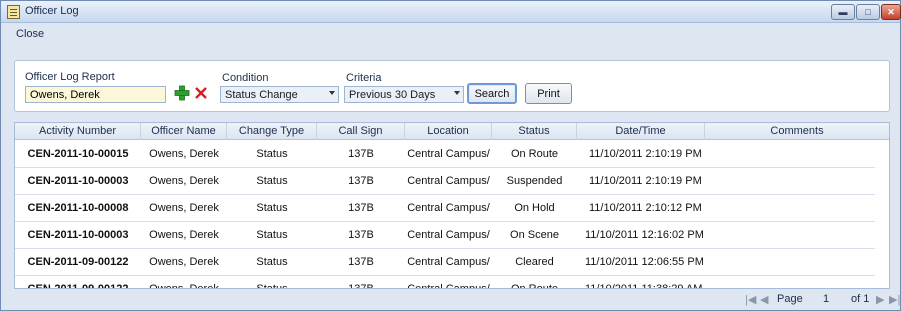 The height and width of the screenshot is (311, 901). Describe the element at coordinates (184, 131) in the screenshot. I see `column-header-officer-name: Officer Name` at that location.